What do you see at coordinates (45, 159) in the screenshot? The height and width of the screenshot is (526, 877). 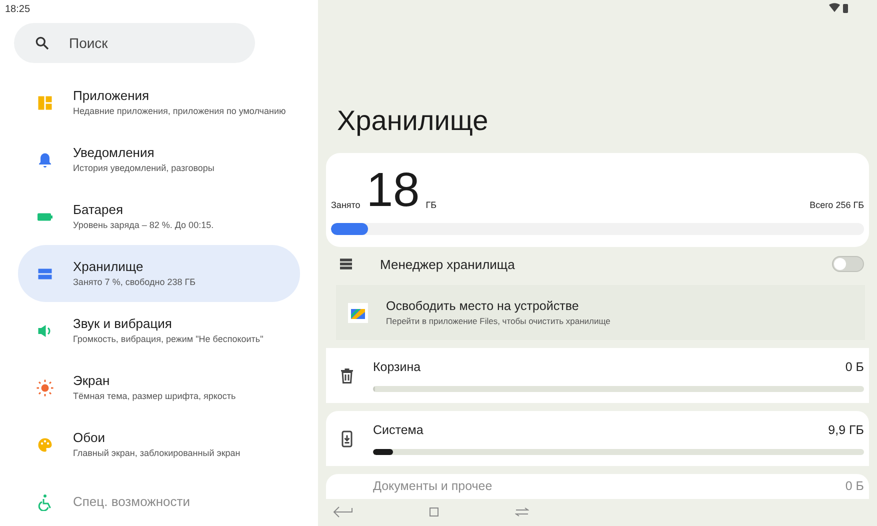 I see `bell-icon` at bounding box center [45, 159].